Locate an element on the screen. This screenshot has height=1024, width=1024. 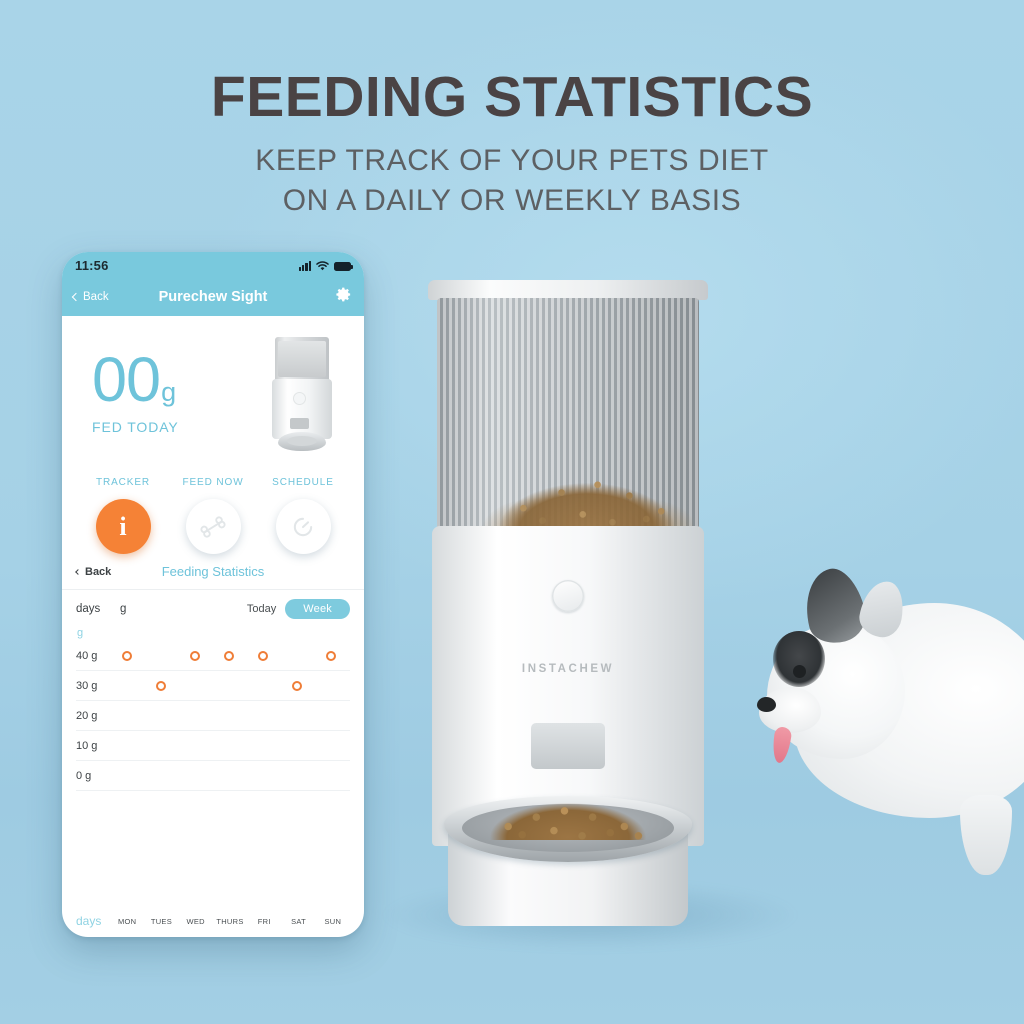
timer-icon is located at coordinates (303, 526).